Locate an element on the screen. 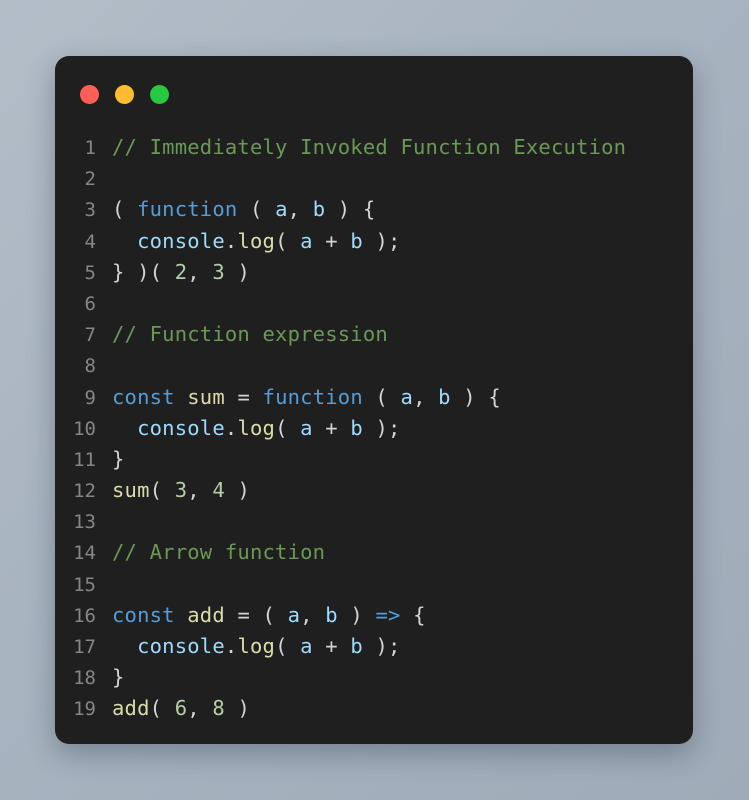 This screenshot has width=749, height=800. line-number: 15 is located at coordinates (84, 584).